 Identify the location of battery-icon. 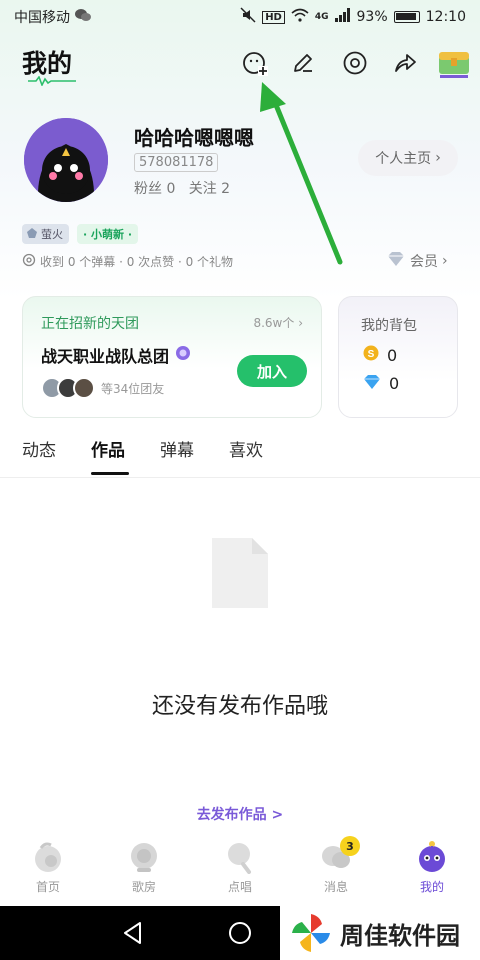
(406, 17).